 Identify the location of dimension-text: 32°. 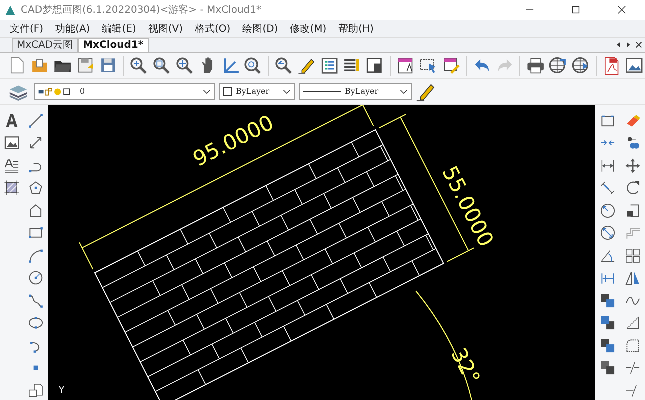
(465, 366).